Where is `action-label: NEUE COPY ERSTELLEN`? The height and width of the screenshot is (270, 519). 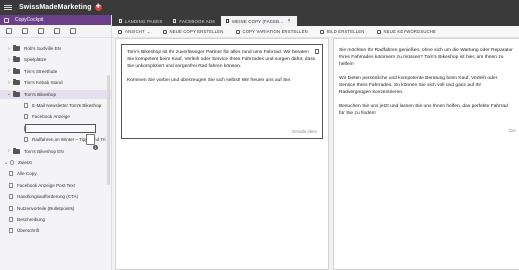 action-label: NEUE COPY ERSTELLEN is located at coordinates (196, 31).